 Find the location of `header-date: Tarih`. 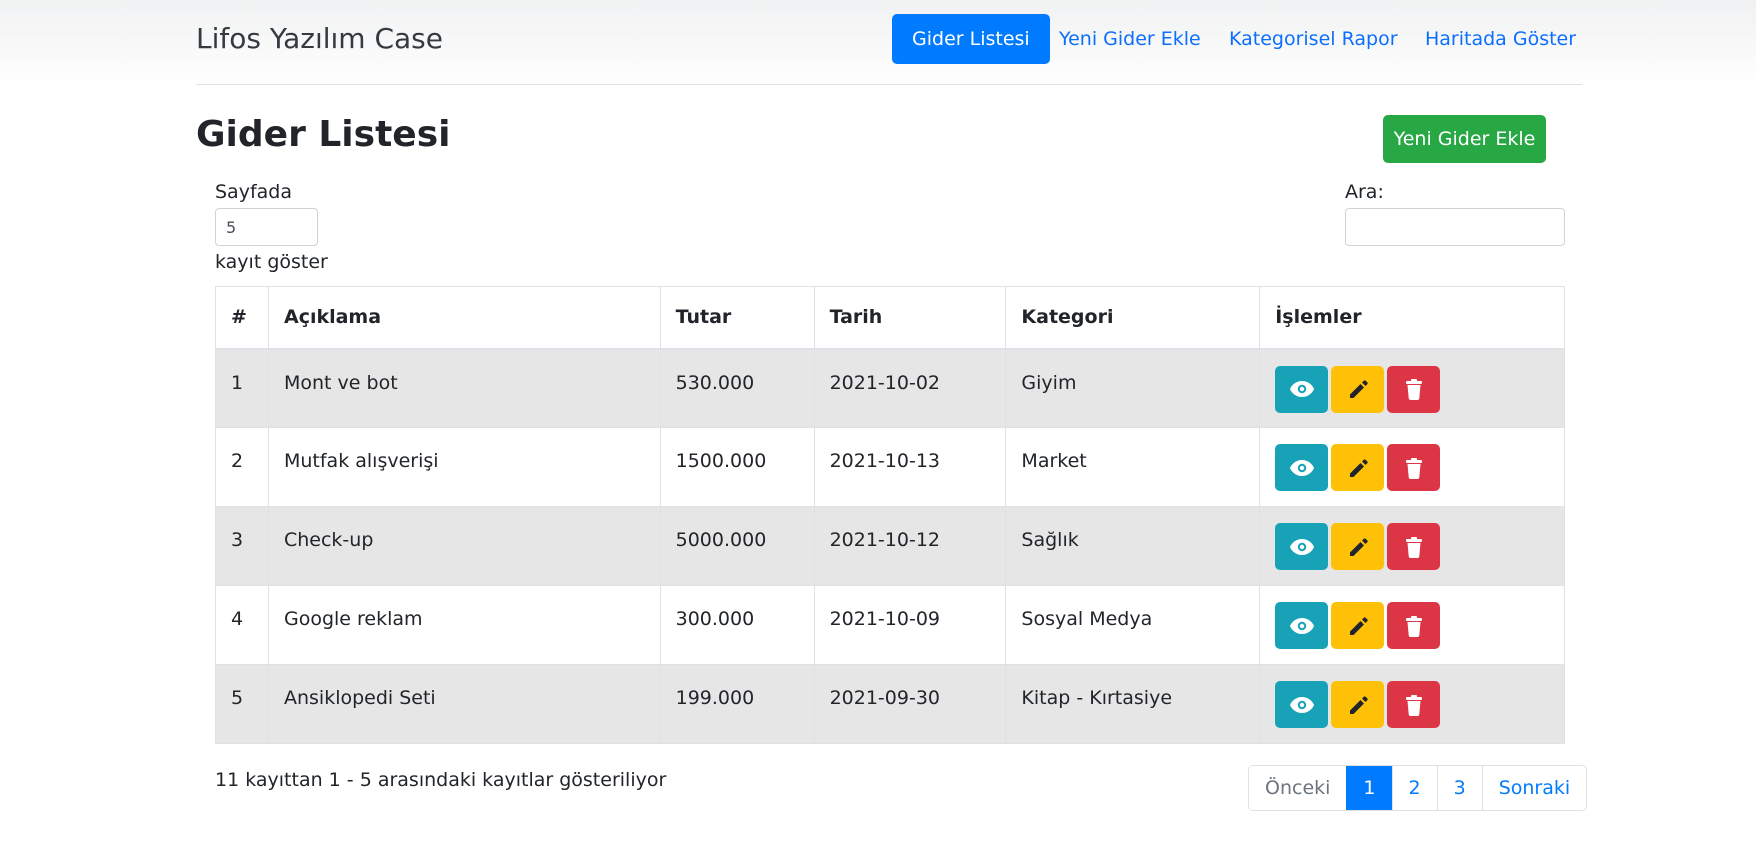

header-date: Tarih is located at coordinates (910, 318).